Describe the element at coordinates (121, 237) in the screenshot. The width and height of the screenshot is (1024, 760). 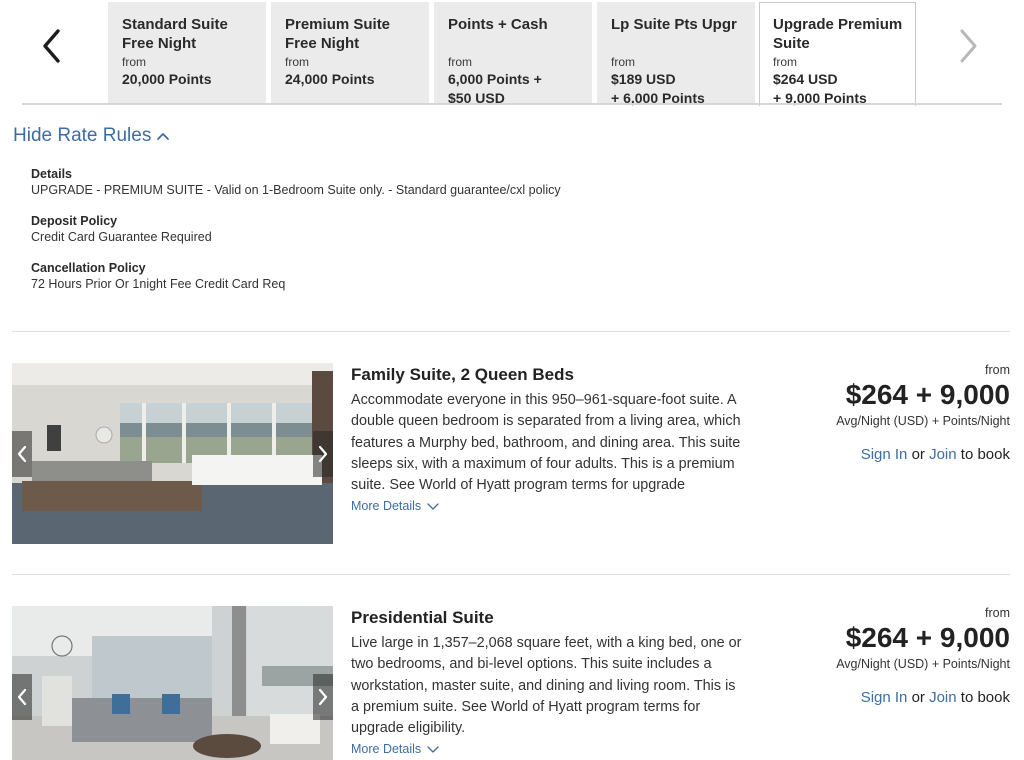
I see `rule-text: Credit Card Guarantee Required` at that location.